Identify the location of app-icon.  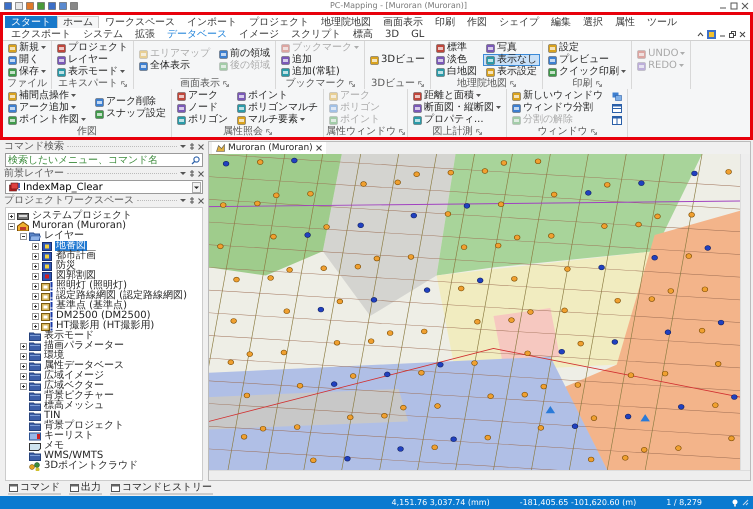
(711, 34).